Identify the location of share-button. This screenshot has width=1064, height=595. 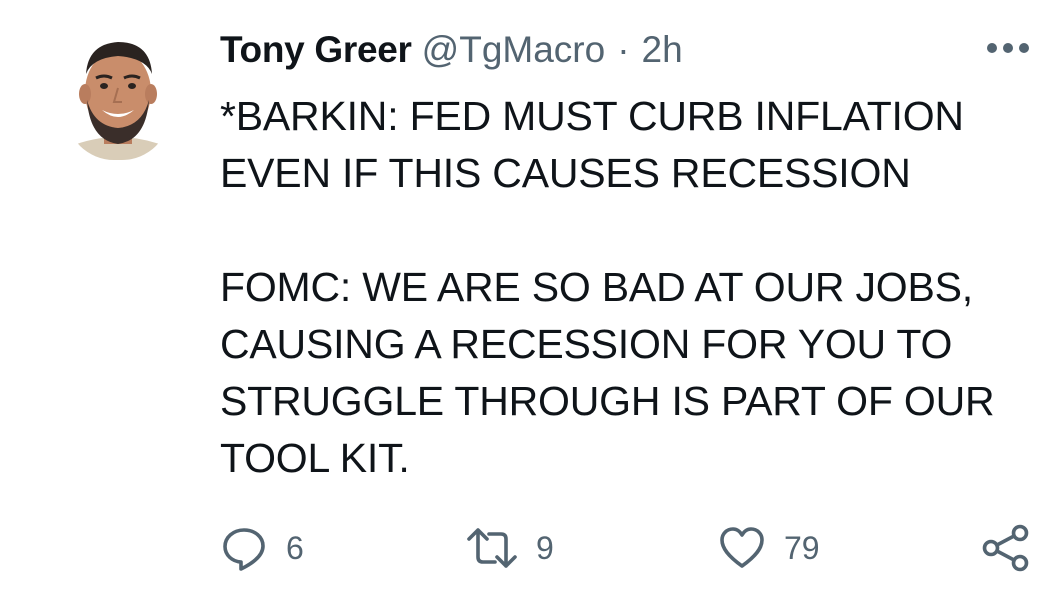
(1006, 548).